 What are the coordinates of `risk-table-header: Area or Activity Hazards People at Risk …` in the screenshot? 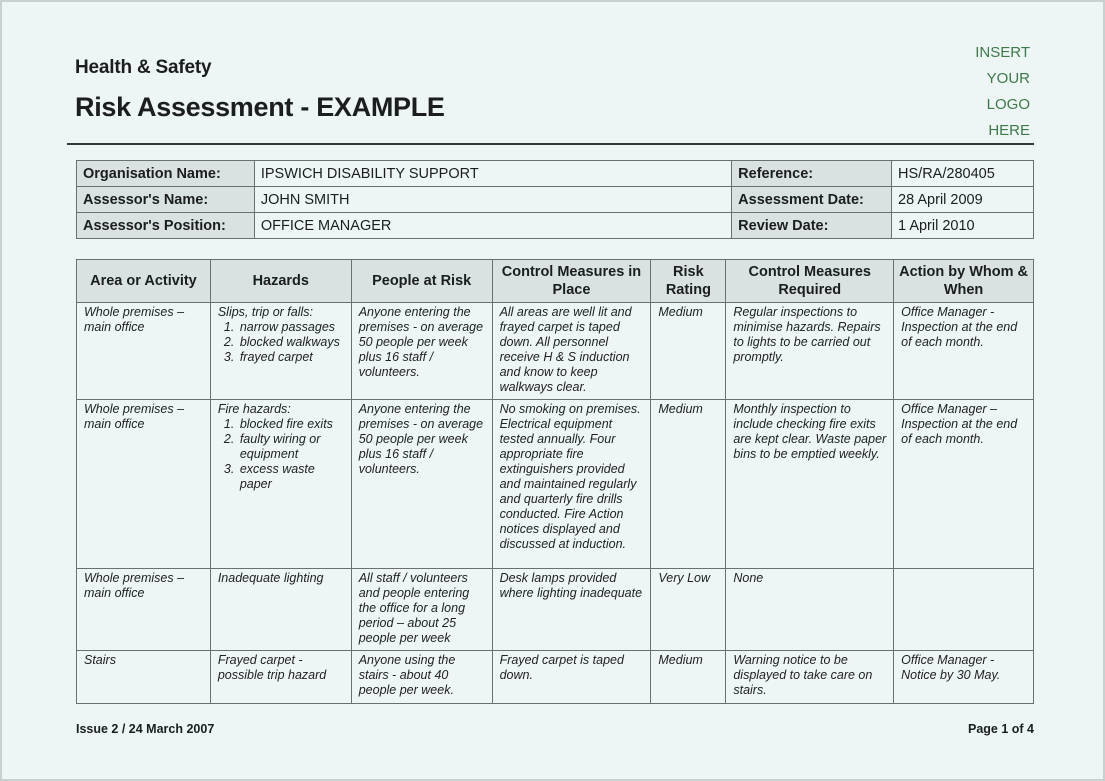 It's located at (555, 281).